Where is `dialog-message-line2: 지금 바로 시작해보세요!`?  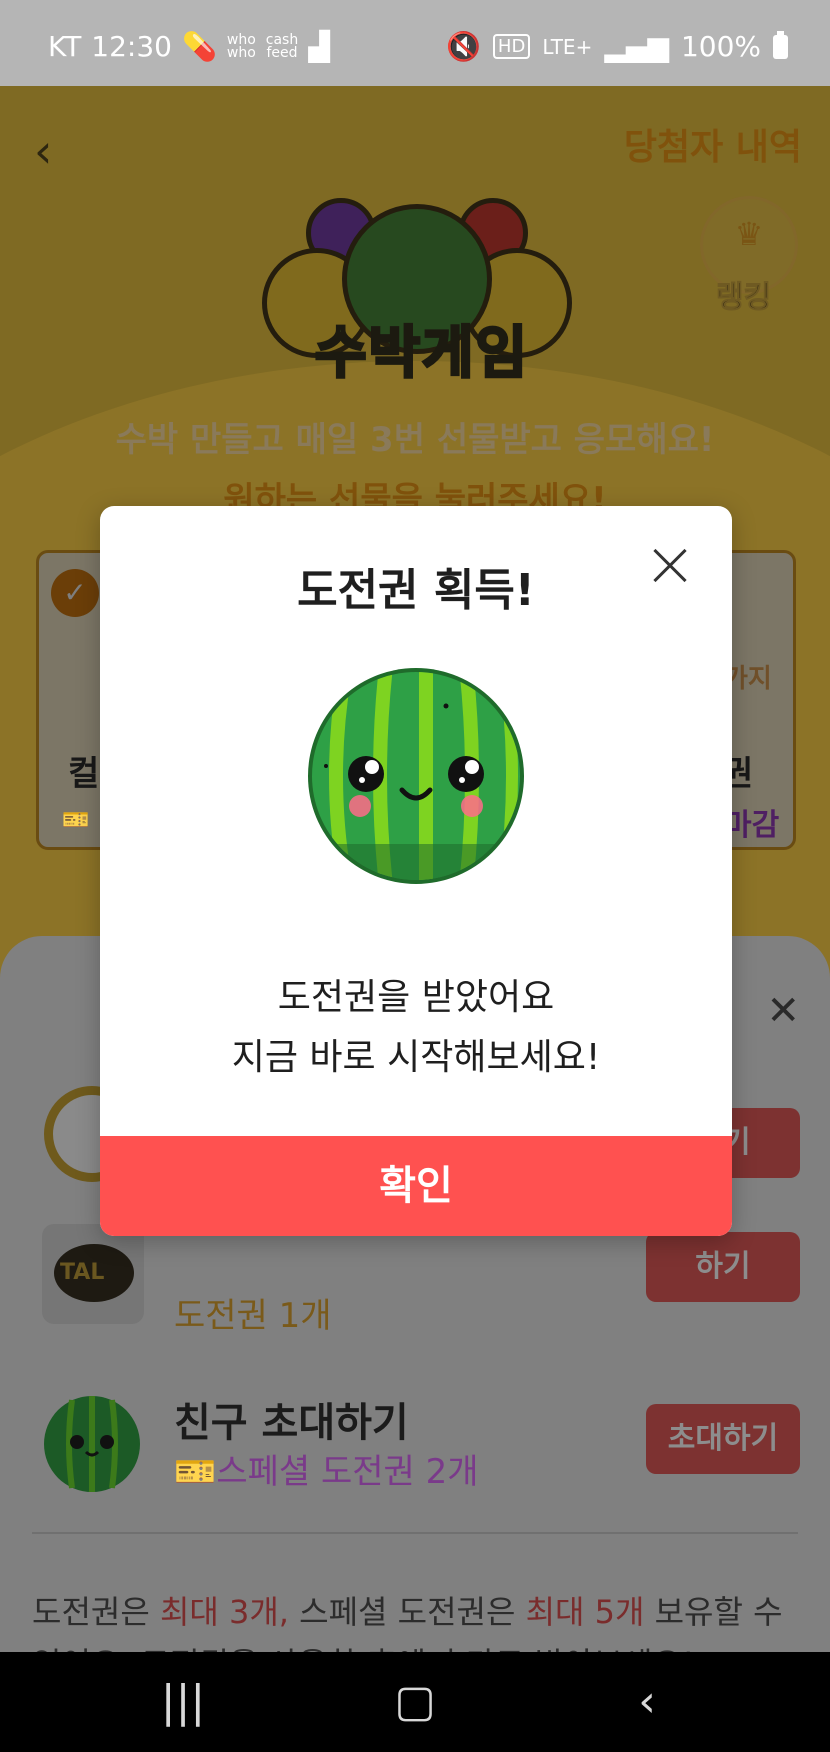
dialog-message-line2: 지금 바로 시작해보세요! is located at coordinates (416, 1057).